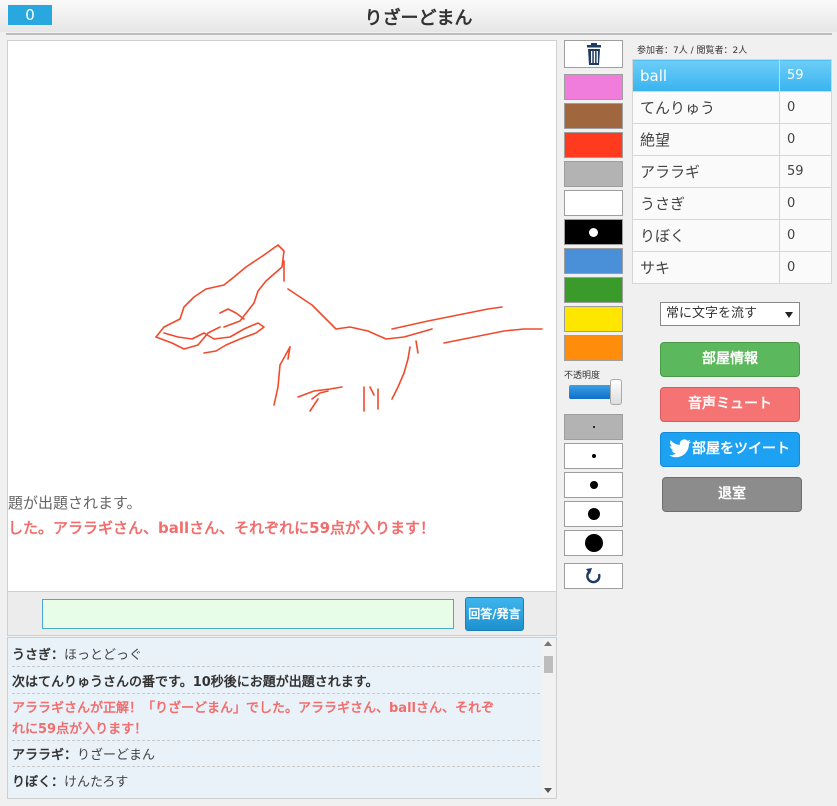  Describe the element at coordinates (730, 449) in the screenshot. I see `tweet-room-button: 部屋をツイート` at that location.